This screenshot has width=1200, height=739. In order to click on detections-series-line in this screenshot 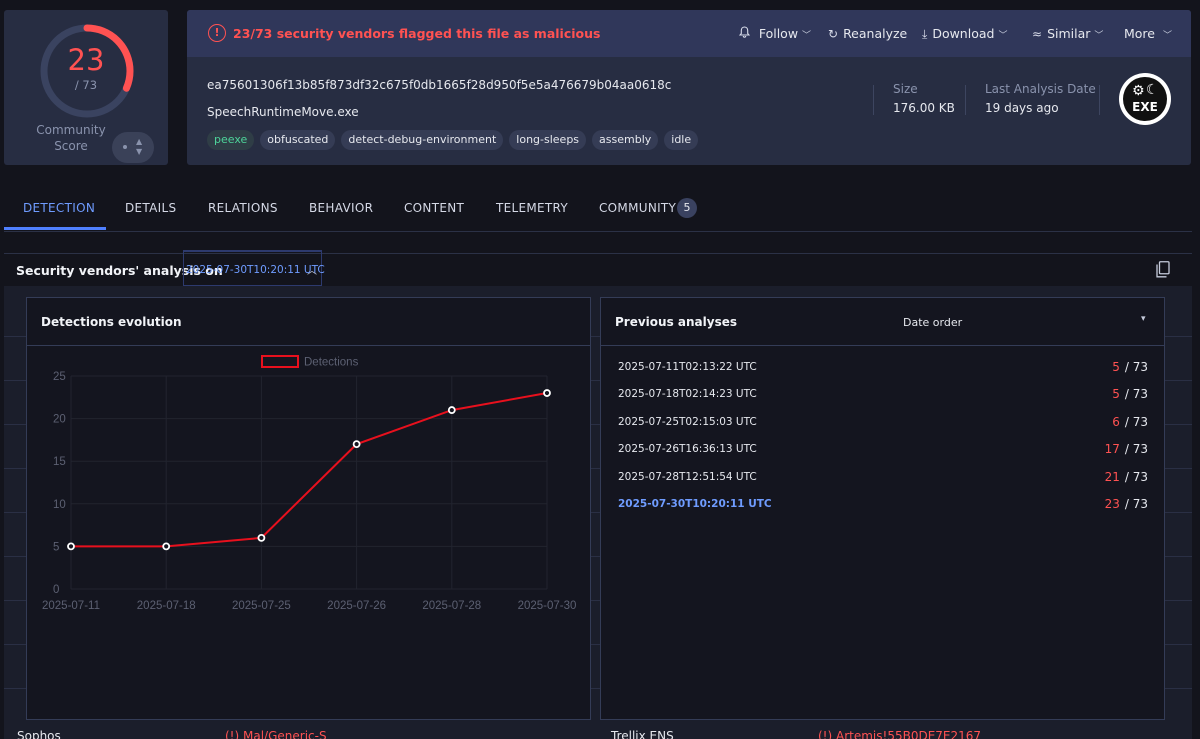, I will do `click(309, 470)`.